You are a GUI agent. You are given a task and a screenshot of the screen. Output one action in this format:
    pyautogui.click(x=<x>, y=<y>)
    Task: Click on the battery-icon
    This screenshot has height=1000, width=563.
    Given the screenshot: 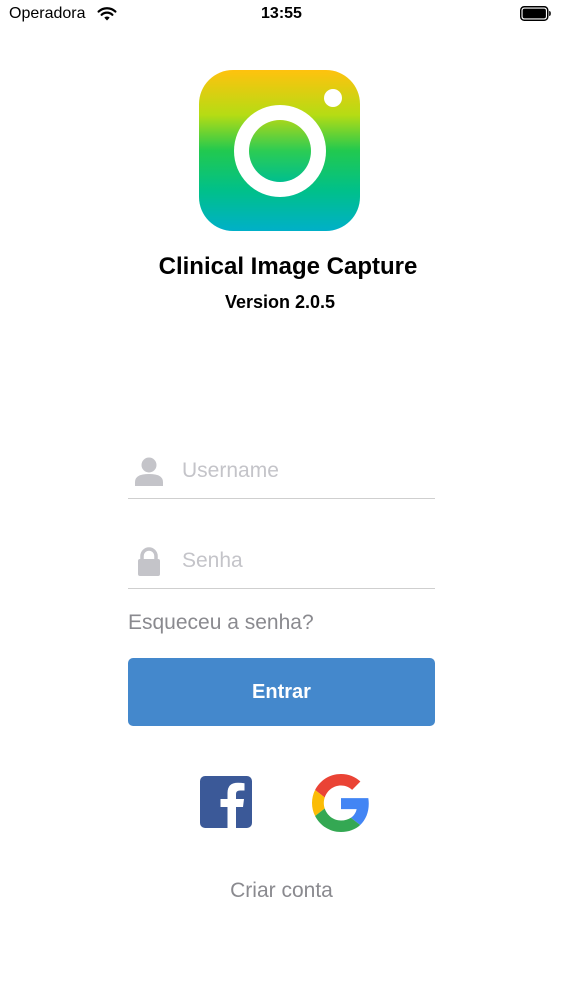 What is the action you would take?
    pyautogui.click(x=535, y=13)
    